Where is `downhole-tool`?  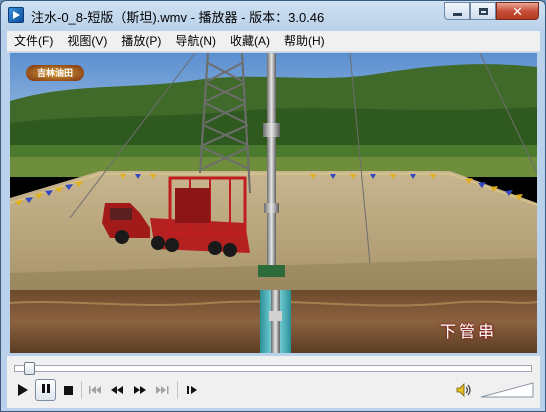
downhole-tool is located at coordinates (275, 316).